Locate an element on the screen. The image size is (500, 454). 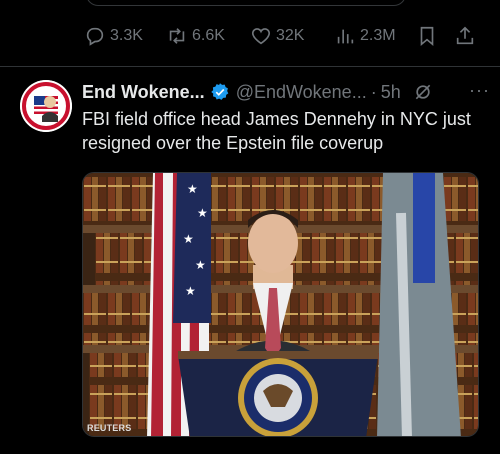
bookmark-icon is located at coordinates (427, 36).